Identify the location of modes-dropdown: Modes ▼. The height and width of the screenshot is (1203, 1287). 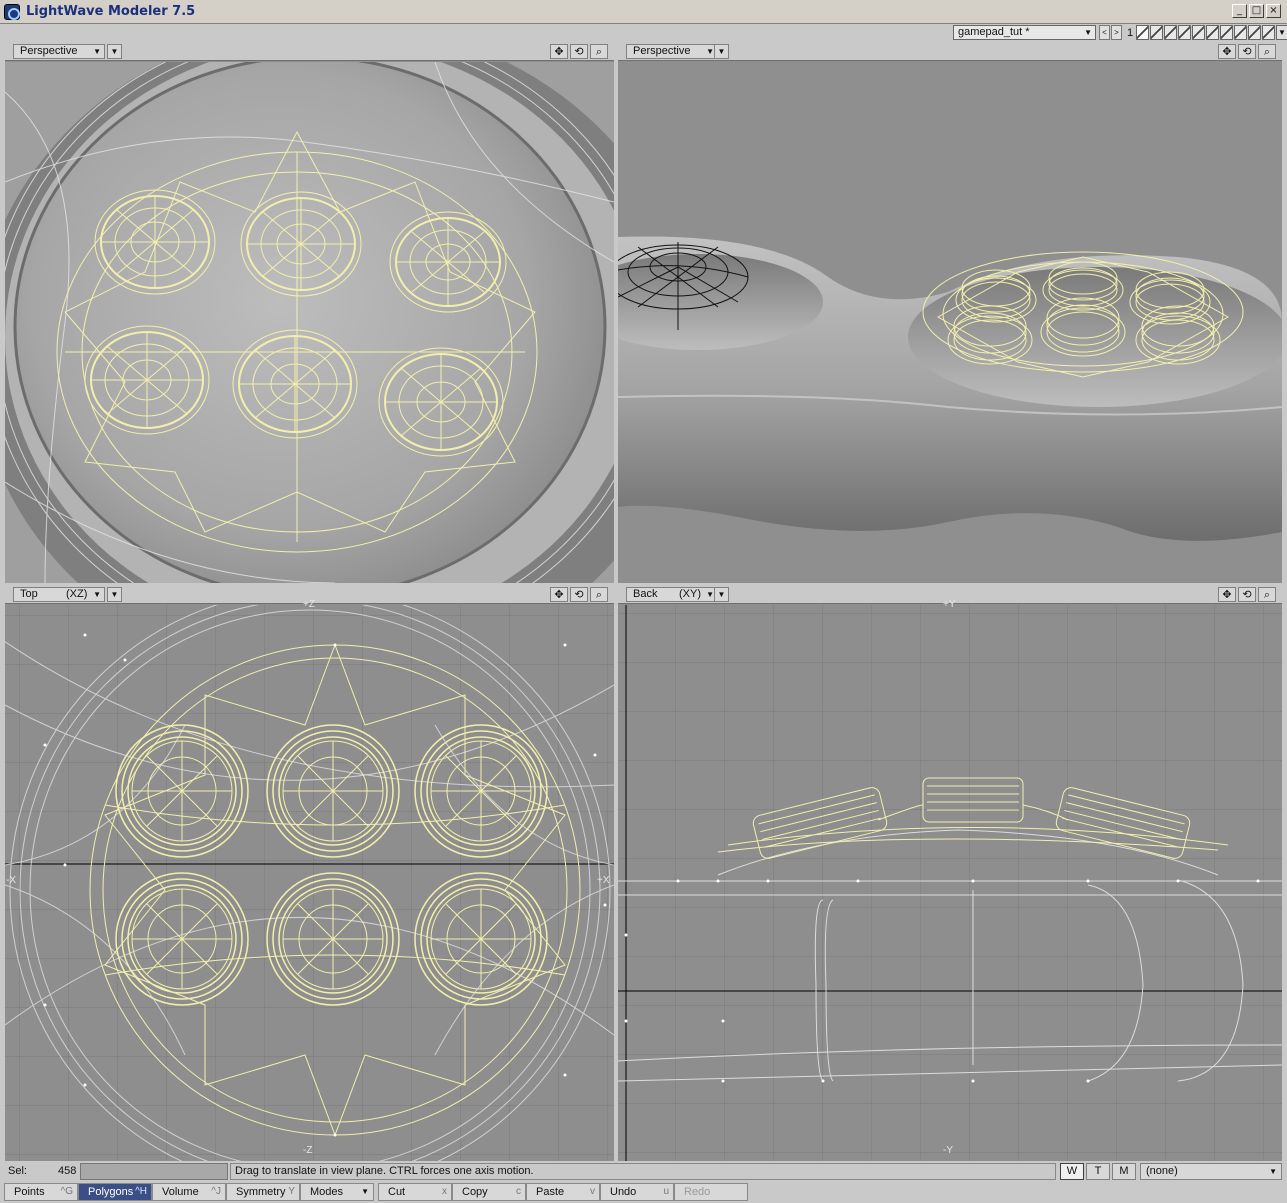
(337, 1192).